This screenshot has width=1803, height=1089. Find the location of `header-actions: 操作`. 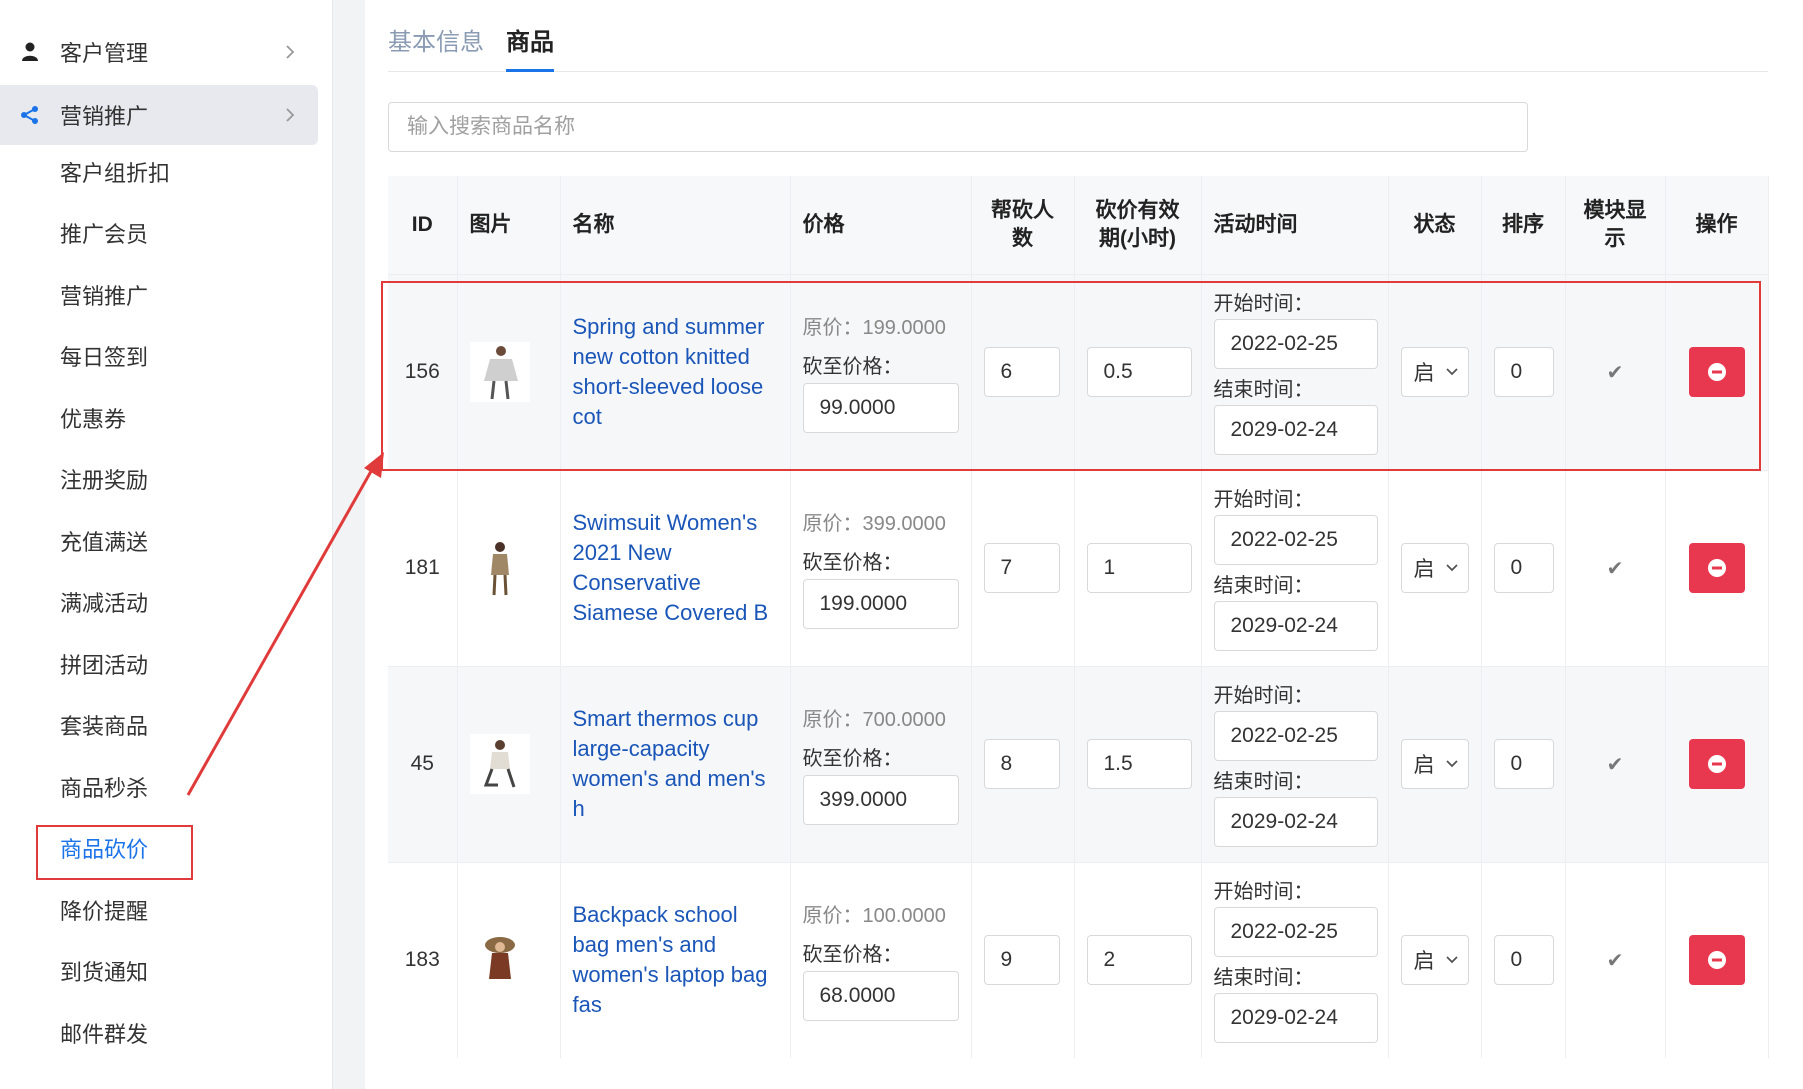

header-actions: 操作 is located at coordinates (1717, 225).